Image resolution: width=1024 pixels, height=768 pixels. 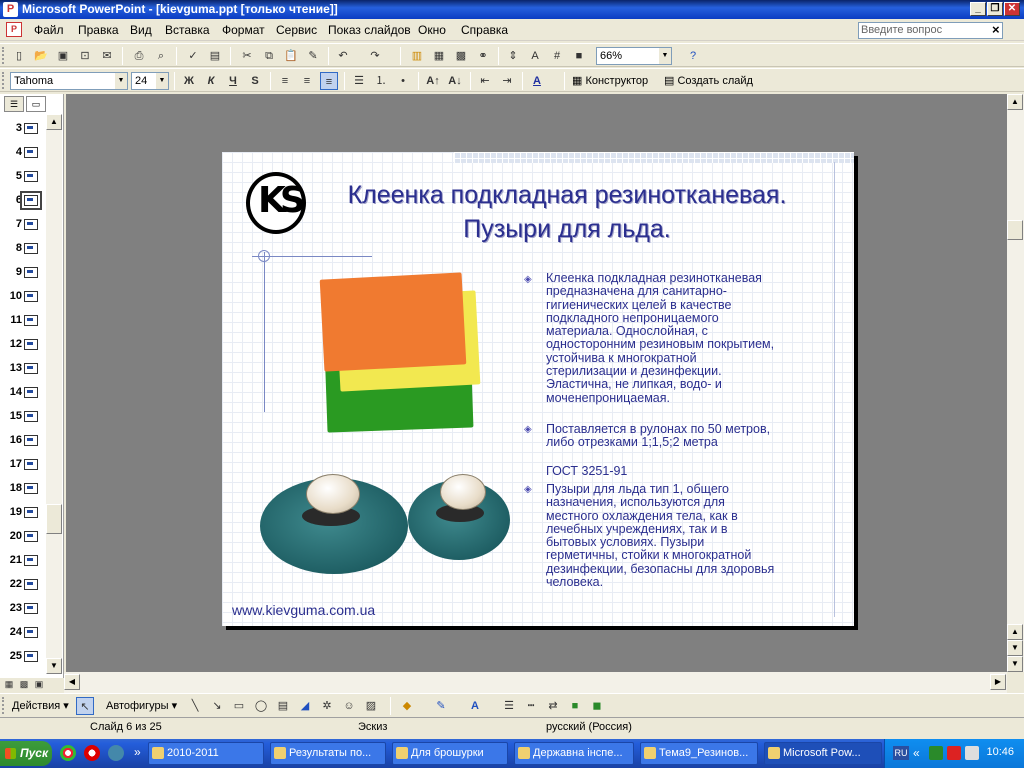 What do you see at coordinates (381, 81) in the screenshot?
I see `numbering-icon: ⒈` at bounding box center [381, 81].